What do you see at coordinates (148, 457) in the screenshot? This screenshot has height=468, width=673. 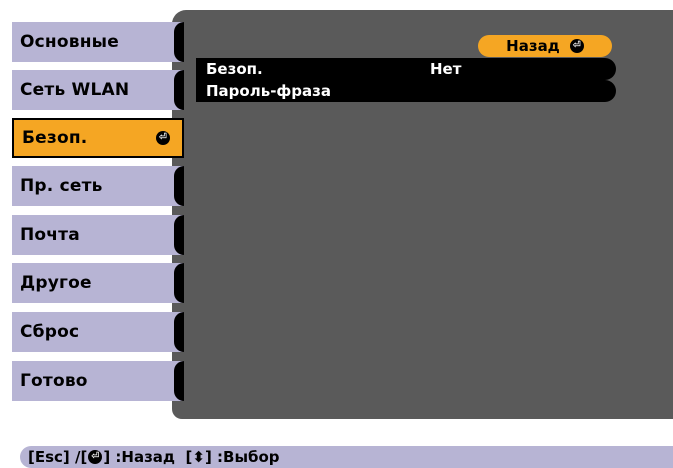 I see `help-text-back: ] :Назад [` at bounding box center [148, 457].